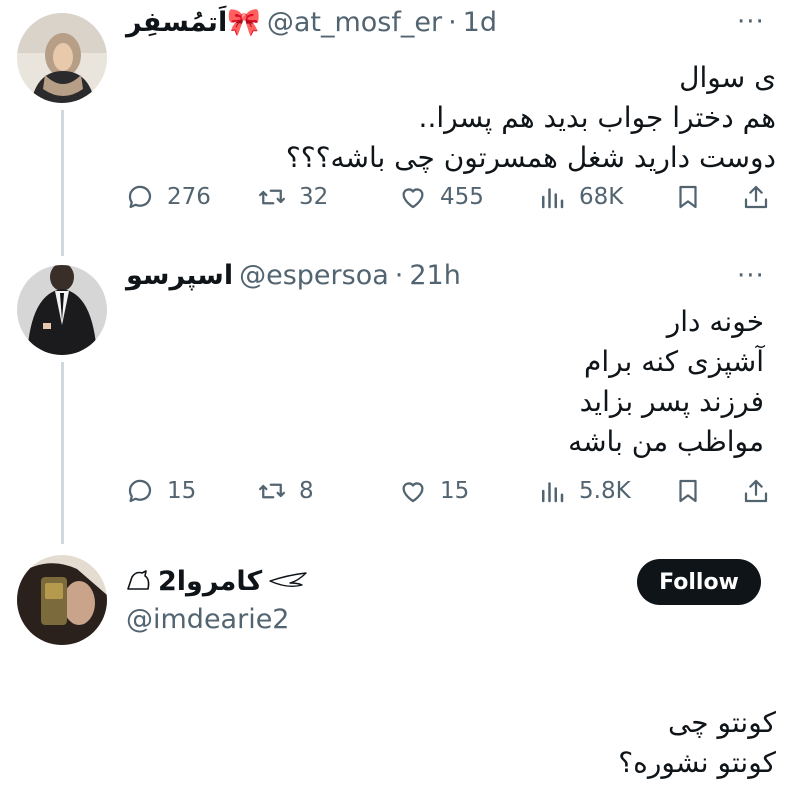 This screenshot has width=794, height=800. I want to click on tweet-line: دوست دارید شغل همسرتون چی باشه؟؟؟, so click(530, 157).